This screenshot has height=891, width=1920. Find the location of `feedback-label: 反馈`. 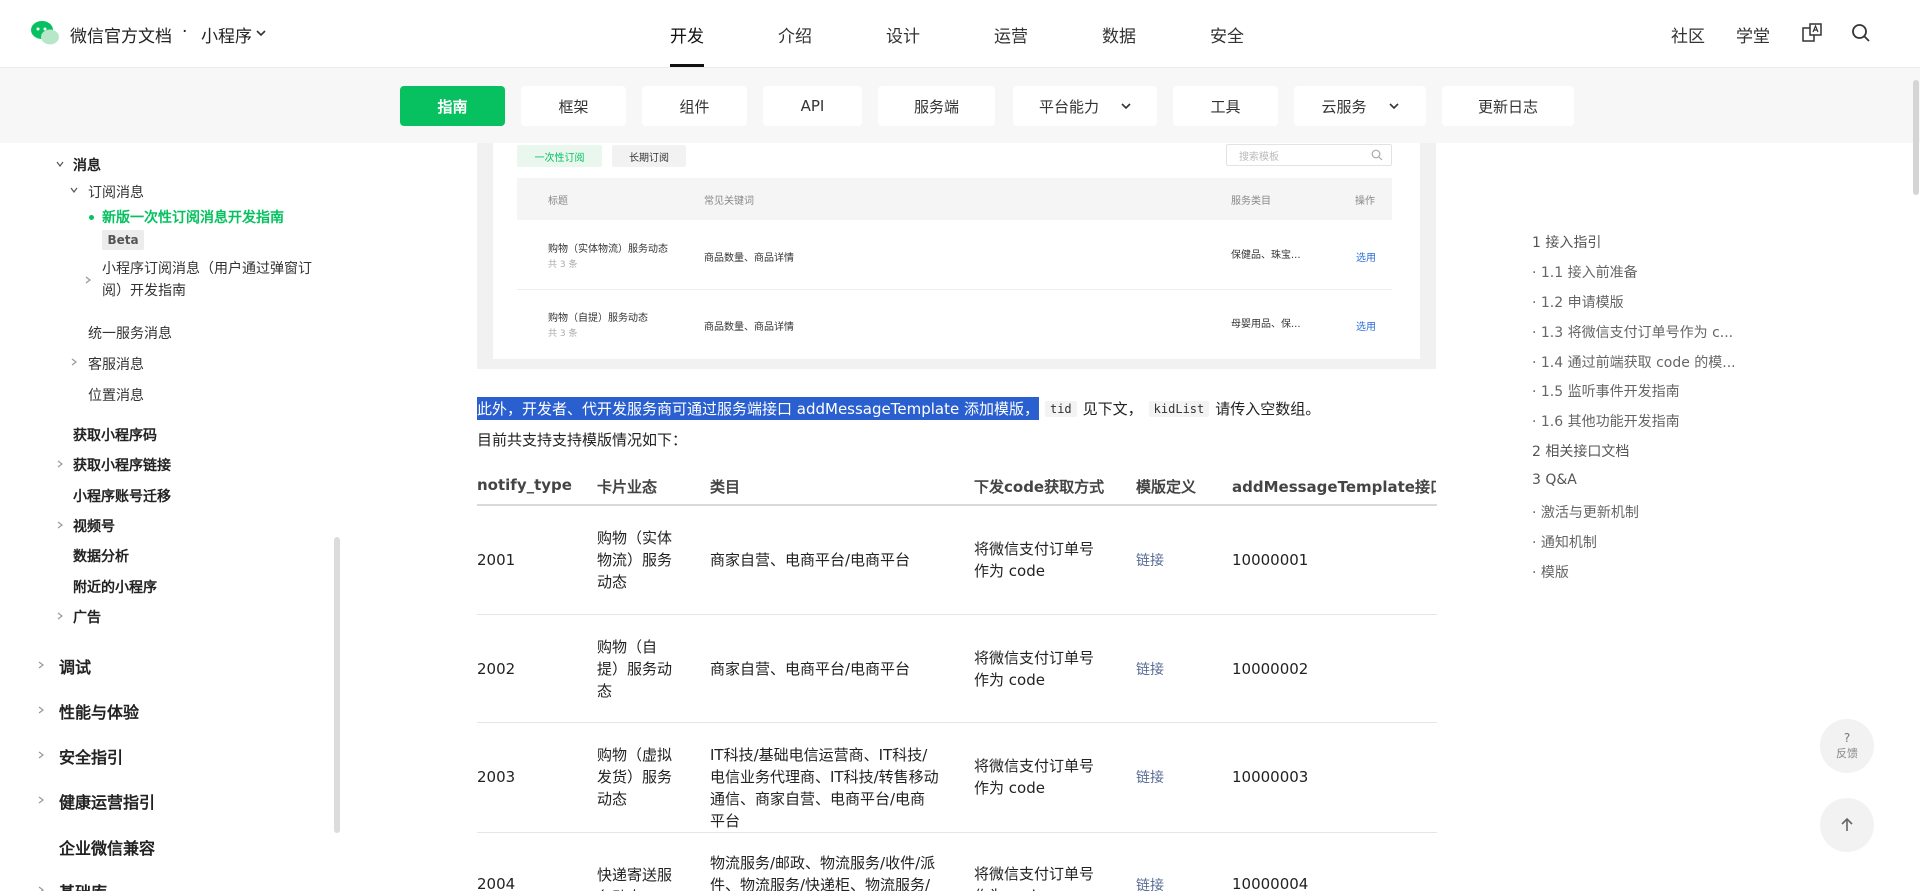

feedback-label: 反馈 is located at coordinates (1847, 753).